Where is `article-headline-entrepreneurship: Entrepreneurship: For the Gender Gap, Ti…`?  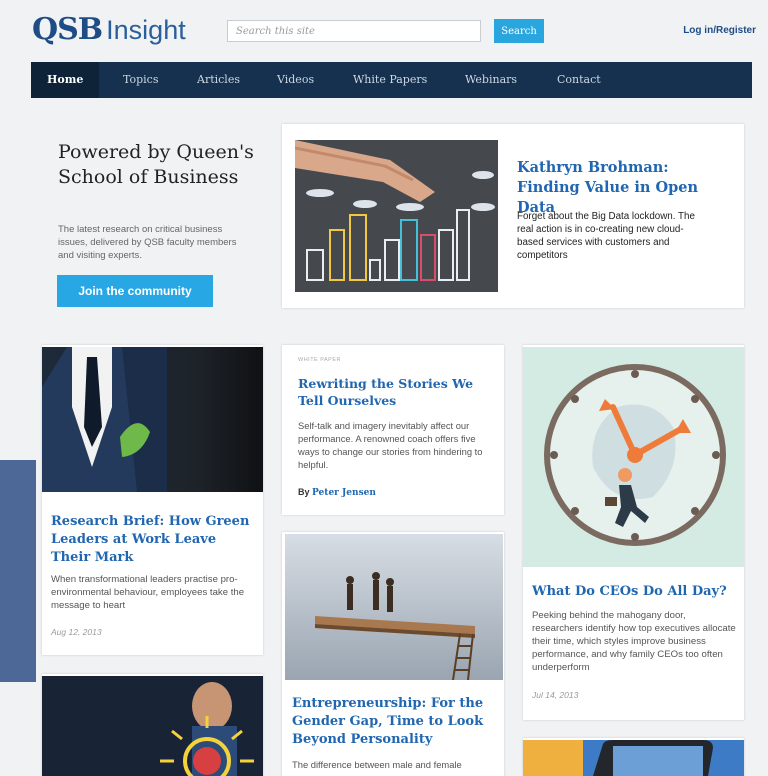
article-headline-entrepreneurship: Entrepreneurship: For the Gender Gap, Ti… is located at coordinates (394, 722).